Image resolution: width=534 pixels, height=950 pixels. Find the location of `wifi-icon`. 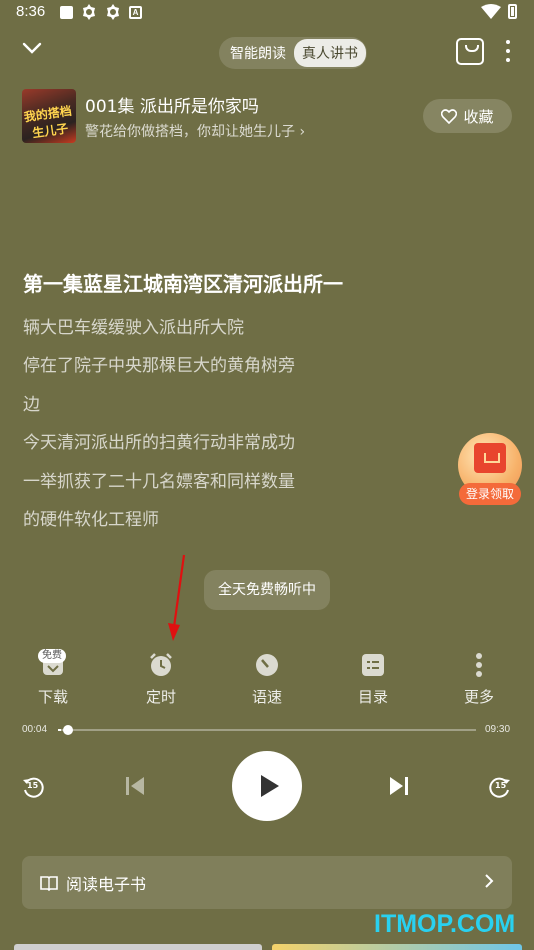

wifi-icon is located at coordinates (491, 11).